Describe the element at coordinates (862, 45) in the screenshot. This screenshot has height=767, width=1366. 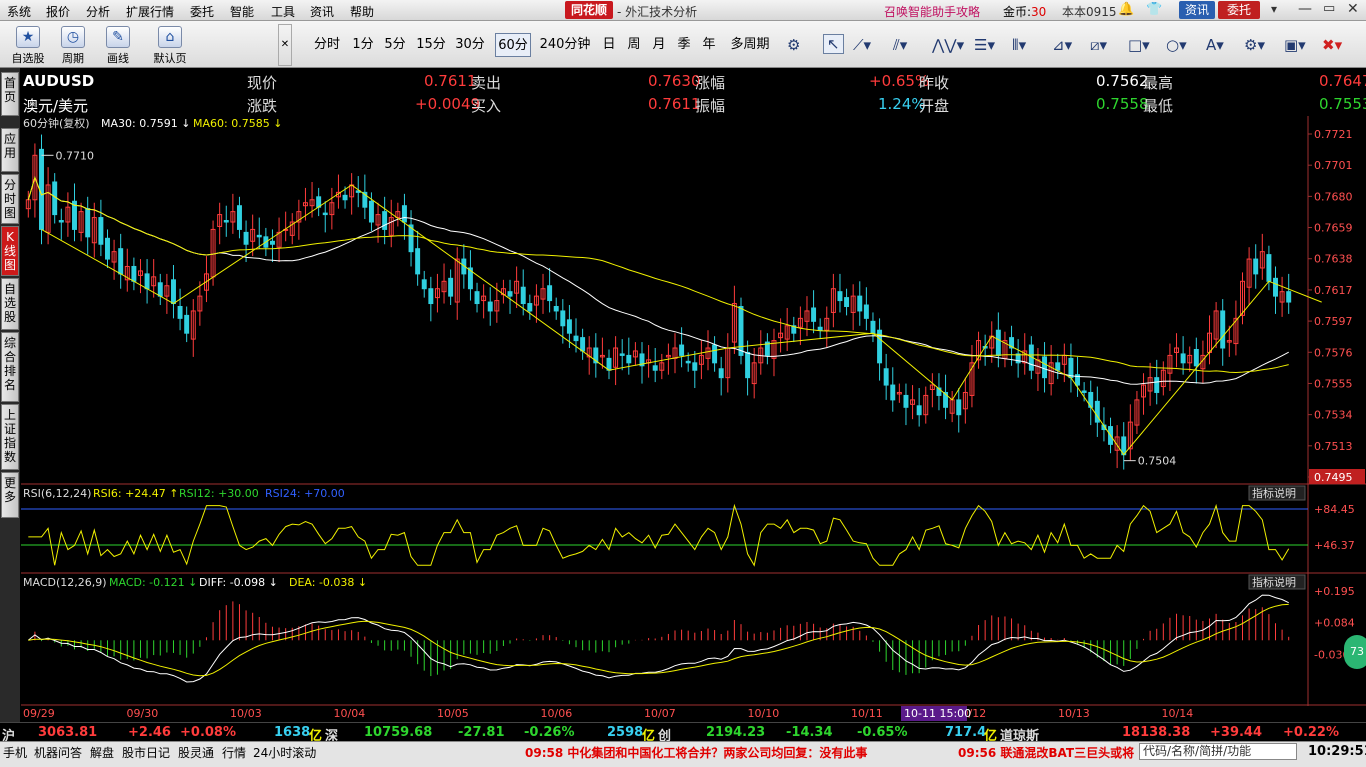
I see `line-tool-icon: ⟋▾` at that location.